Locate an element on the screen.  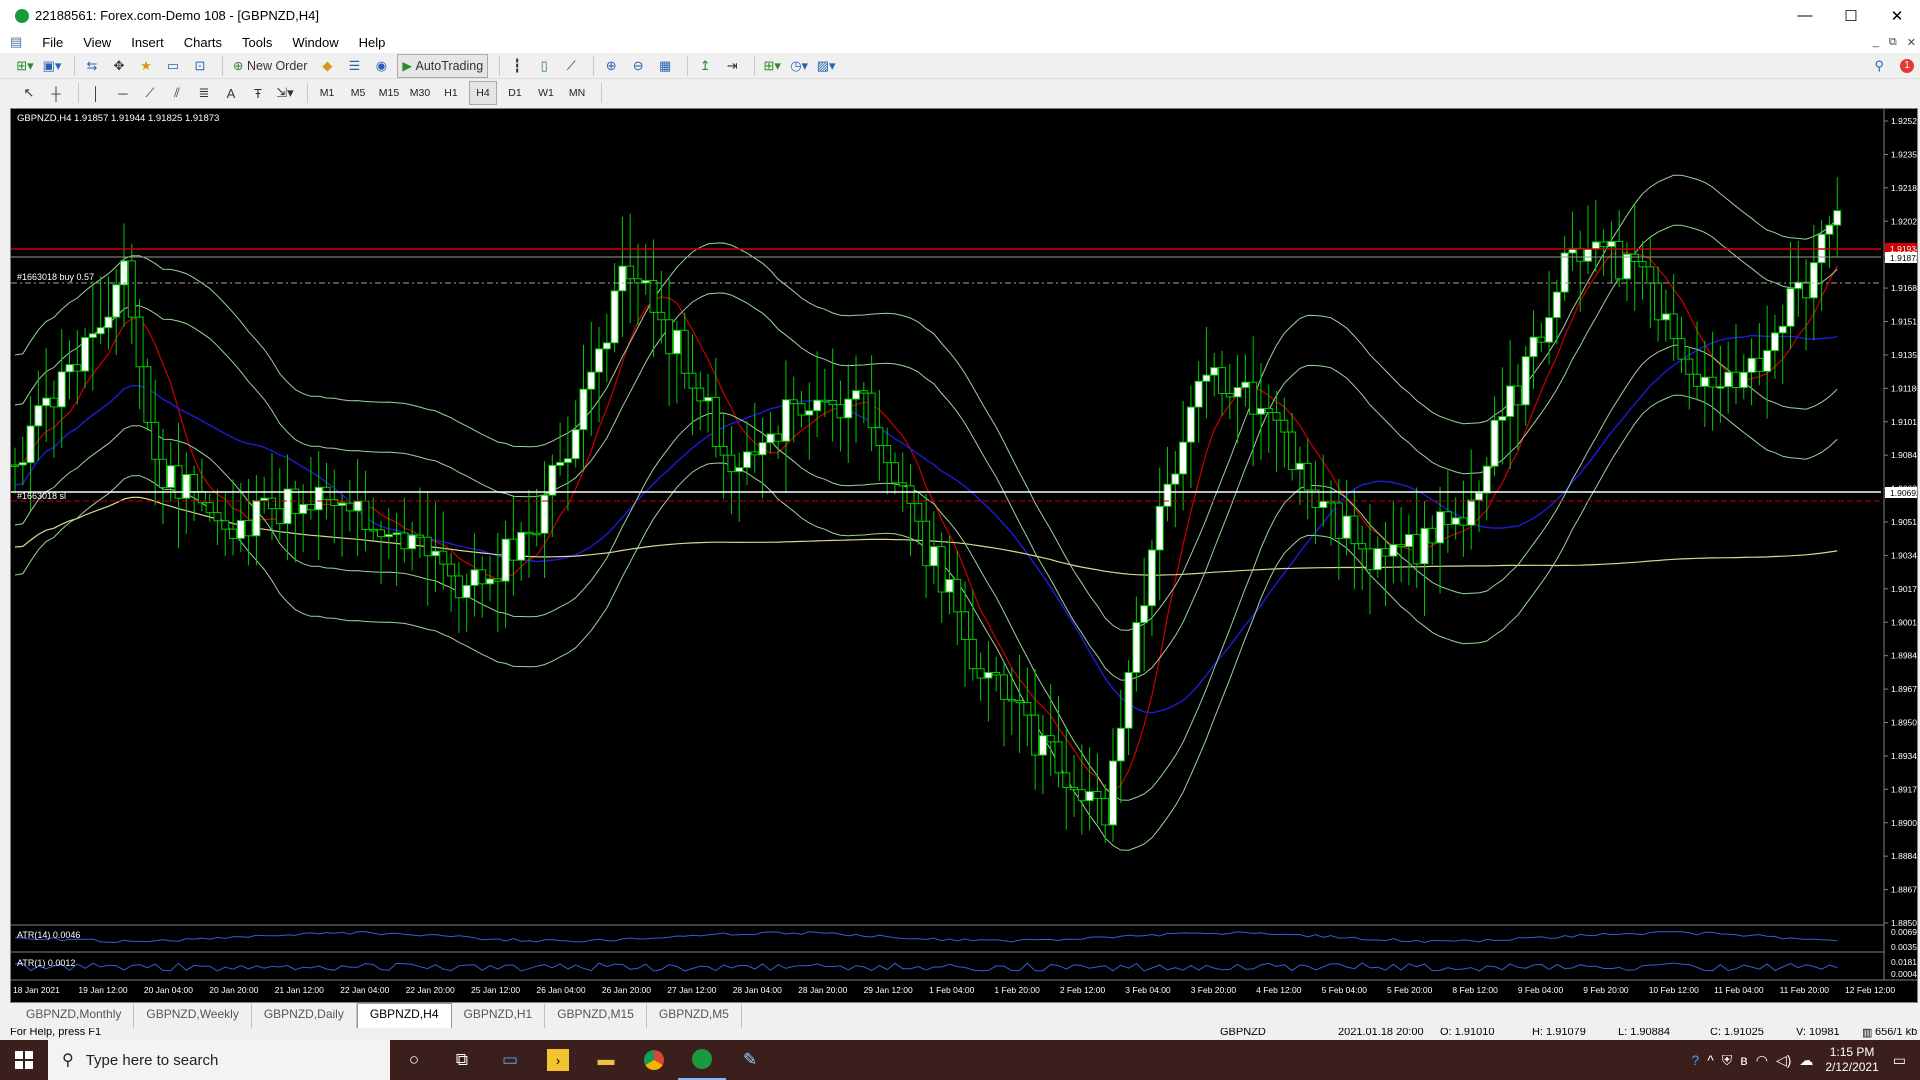
trendline-icon: ⟋ is located at coordinates (150, 93).